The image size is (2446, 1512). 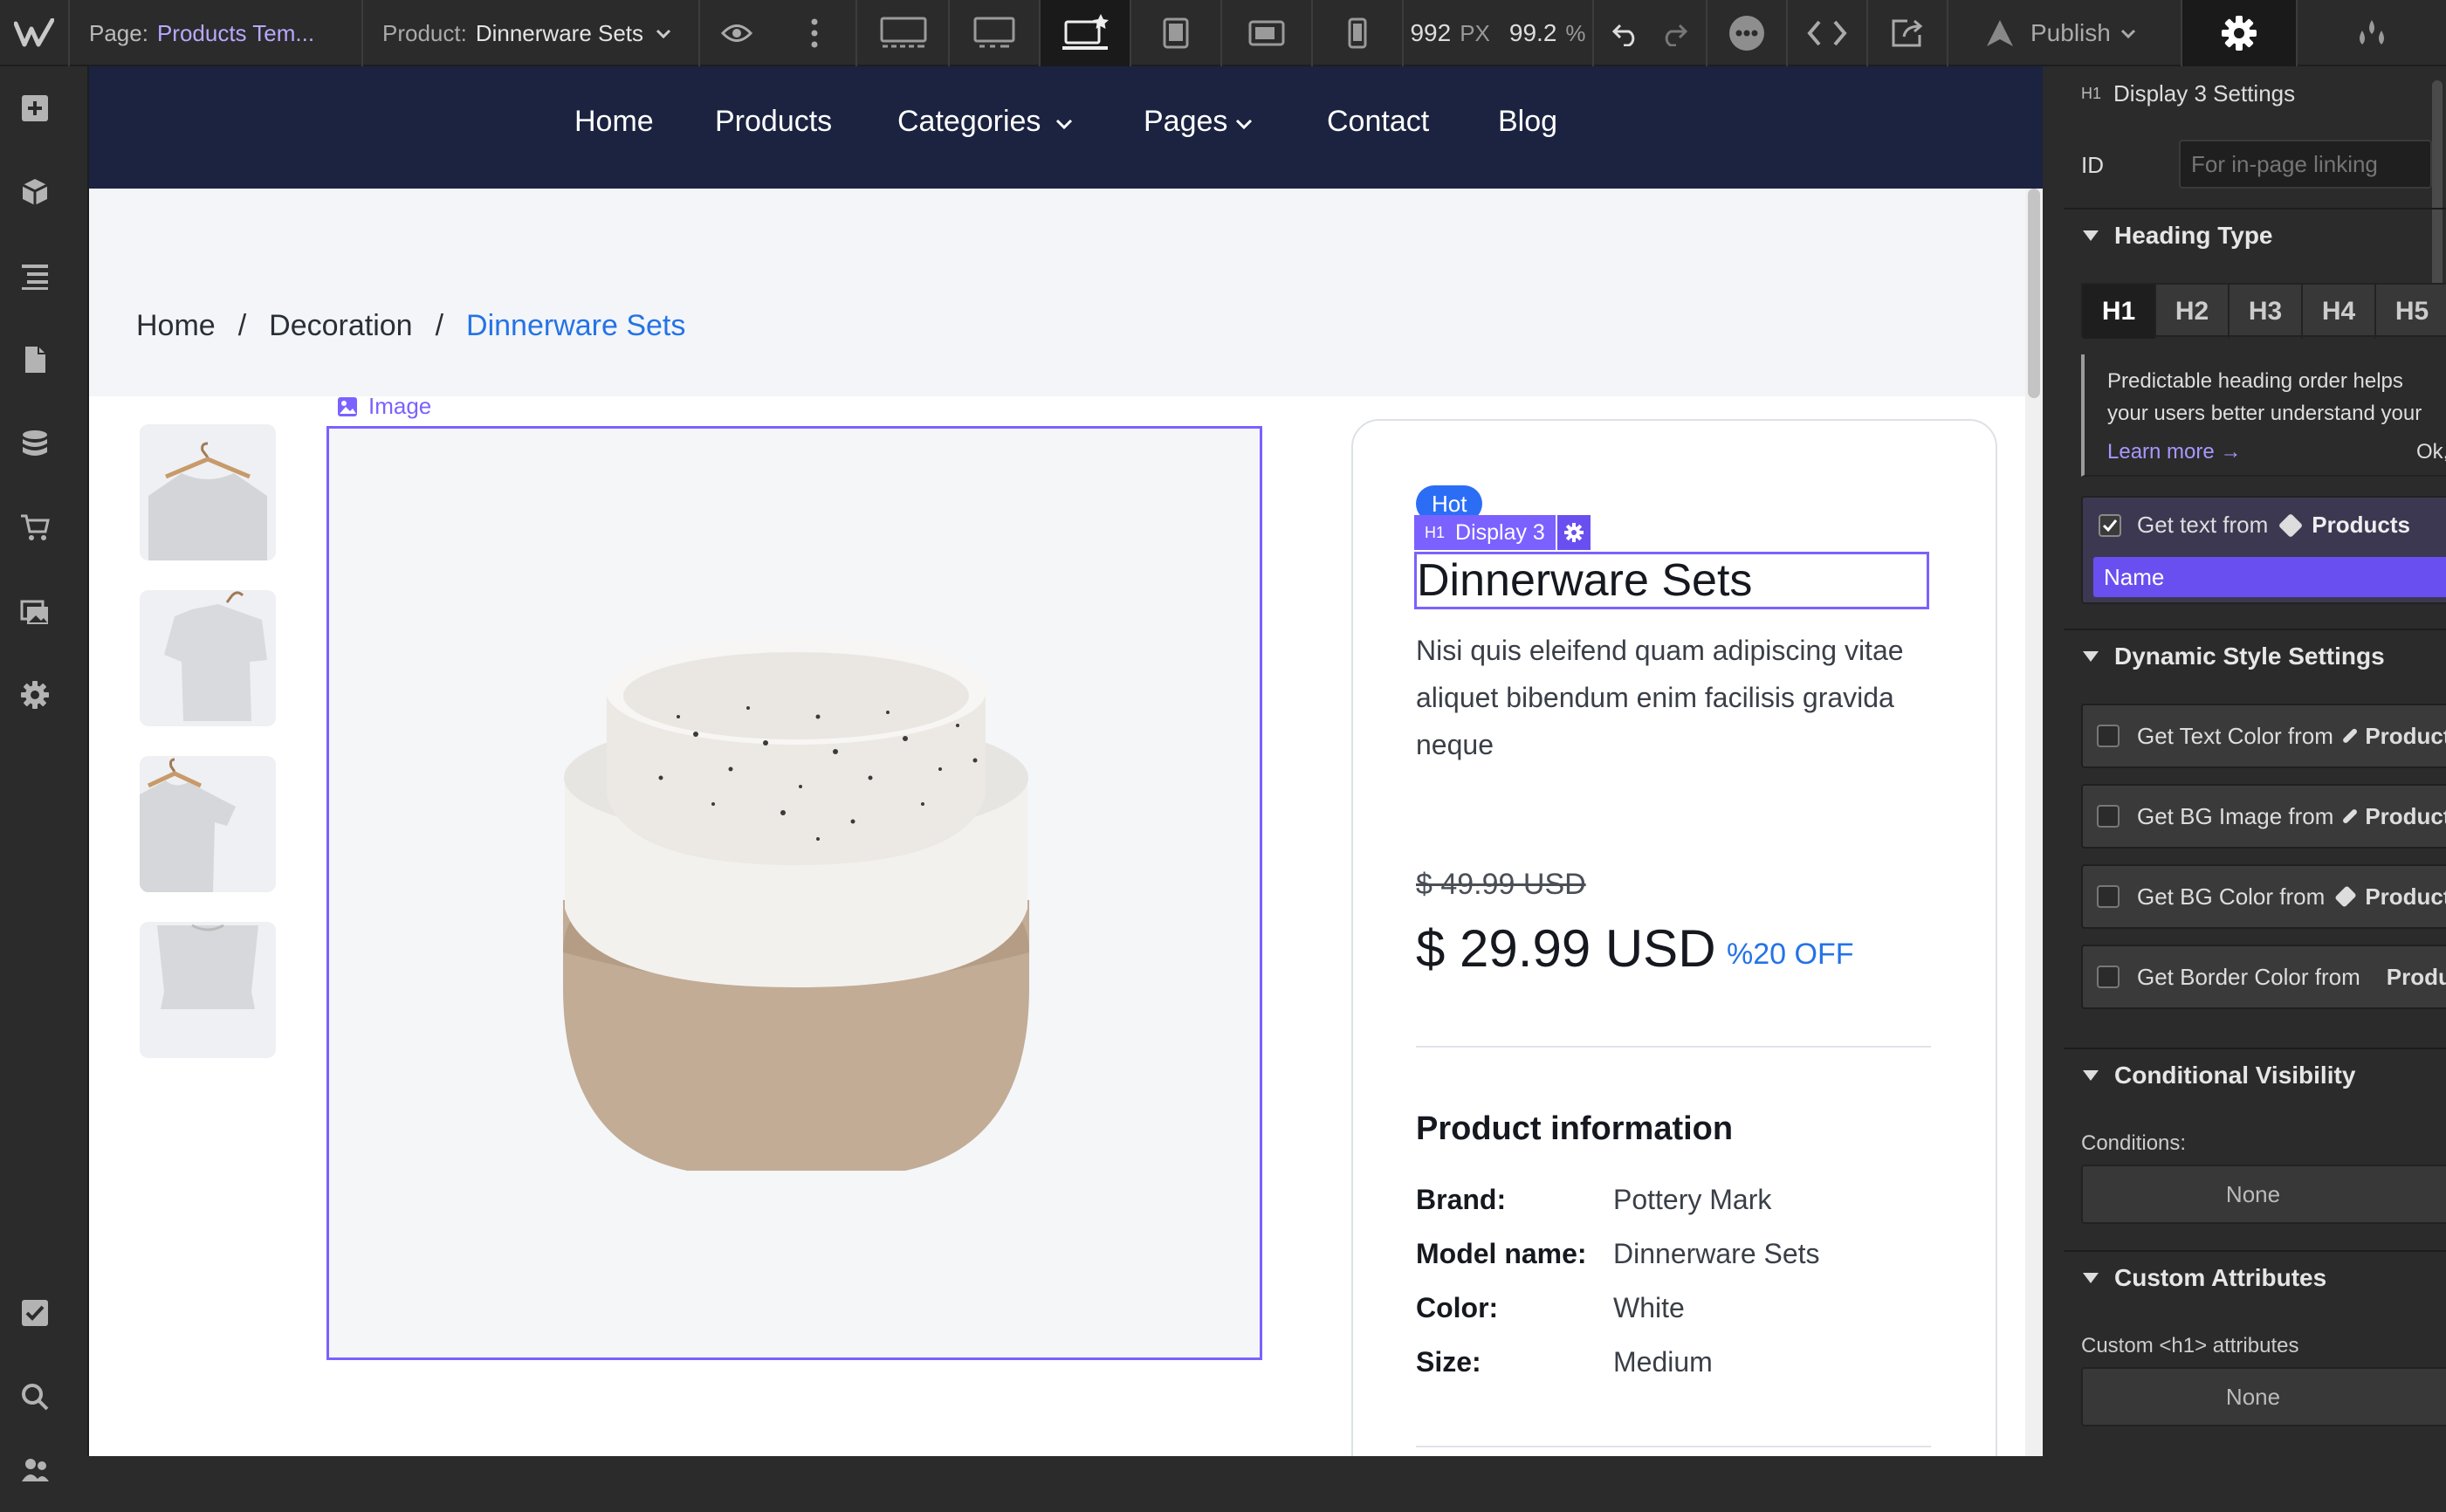 I want to click on zoom-value: 99.2, so click(x=1532, y=32).